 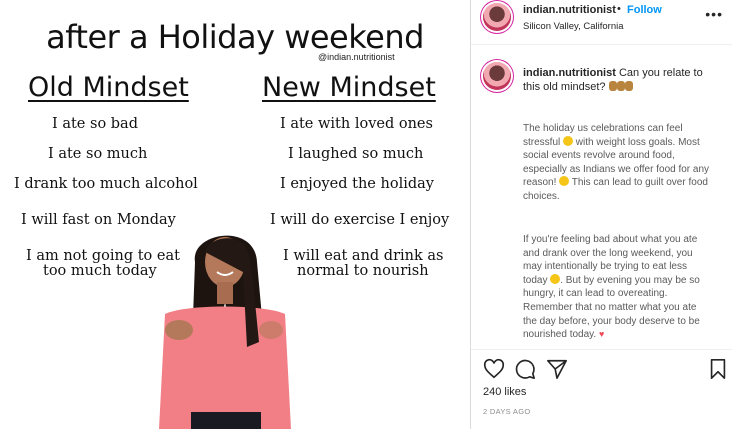 I want to click on old-line-6: too much today, so click(x=100, y=271).